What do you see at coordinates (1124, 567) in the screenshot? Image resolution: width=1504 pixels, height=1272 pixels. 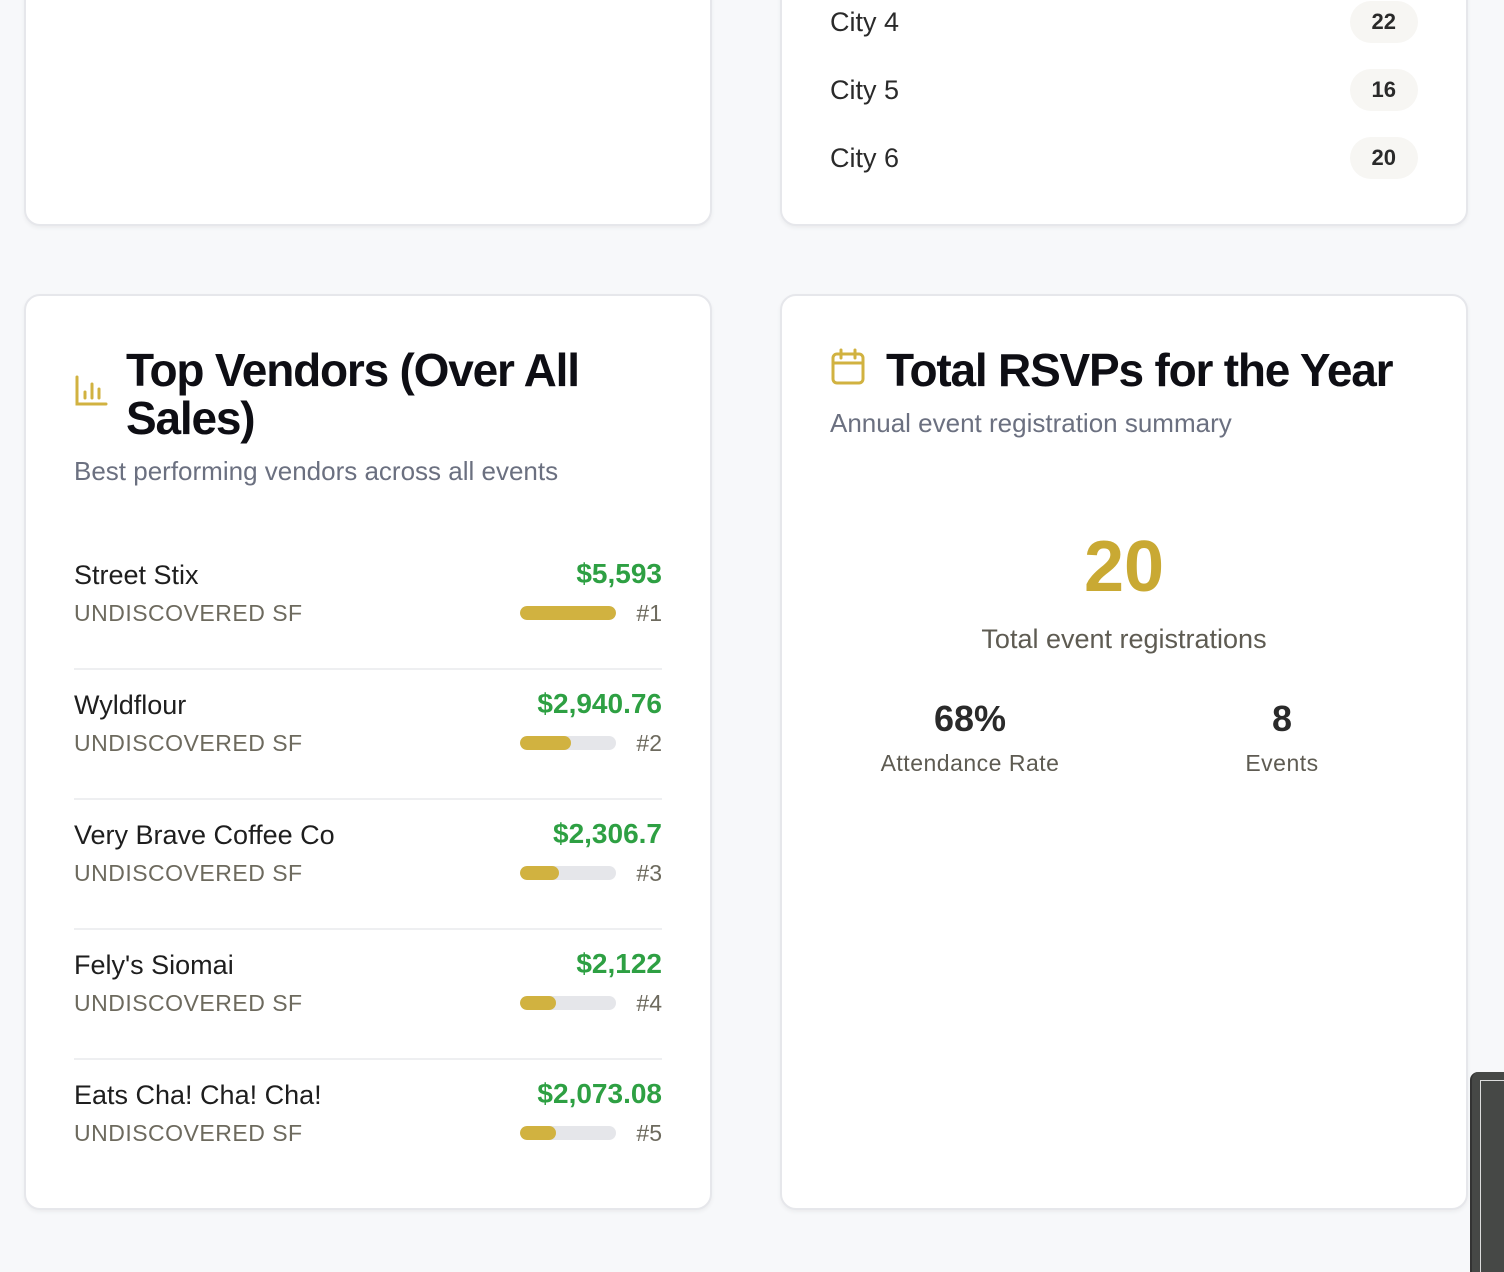 I see `total-rsvps-value: 20` at bounding box center [1124, 567].